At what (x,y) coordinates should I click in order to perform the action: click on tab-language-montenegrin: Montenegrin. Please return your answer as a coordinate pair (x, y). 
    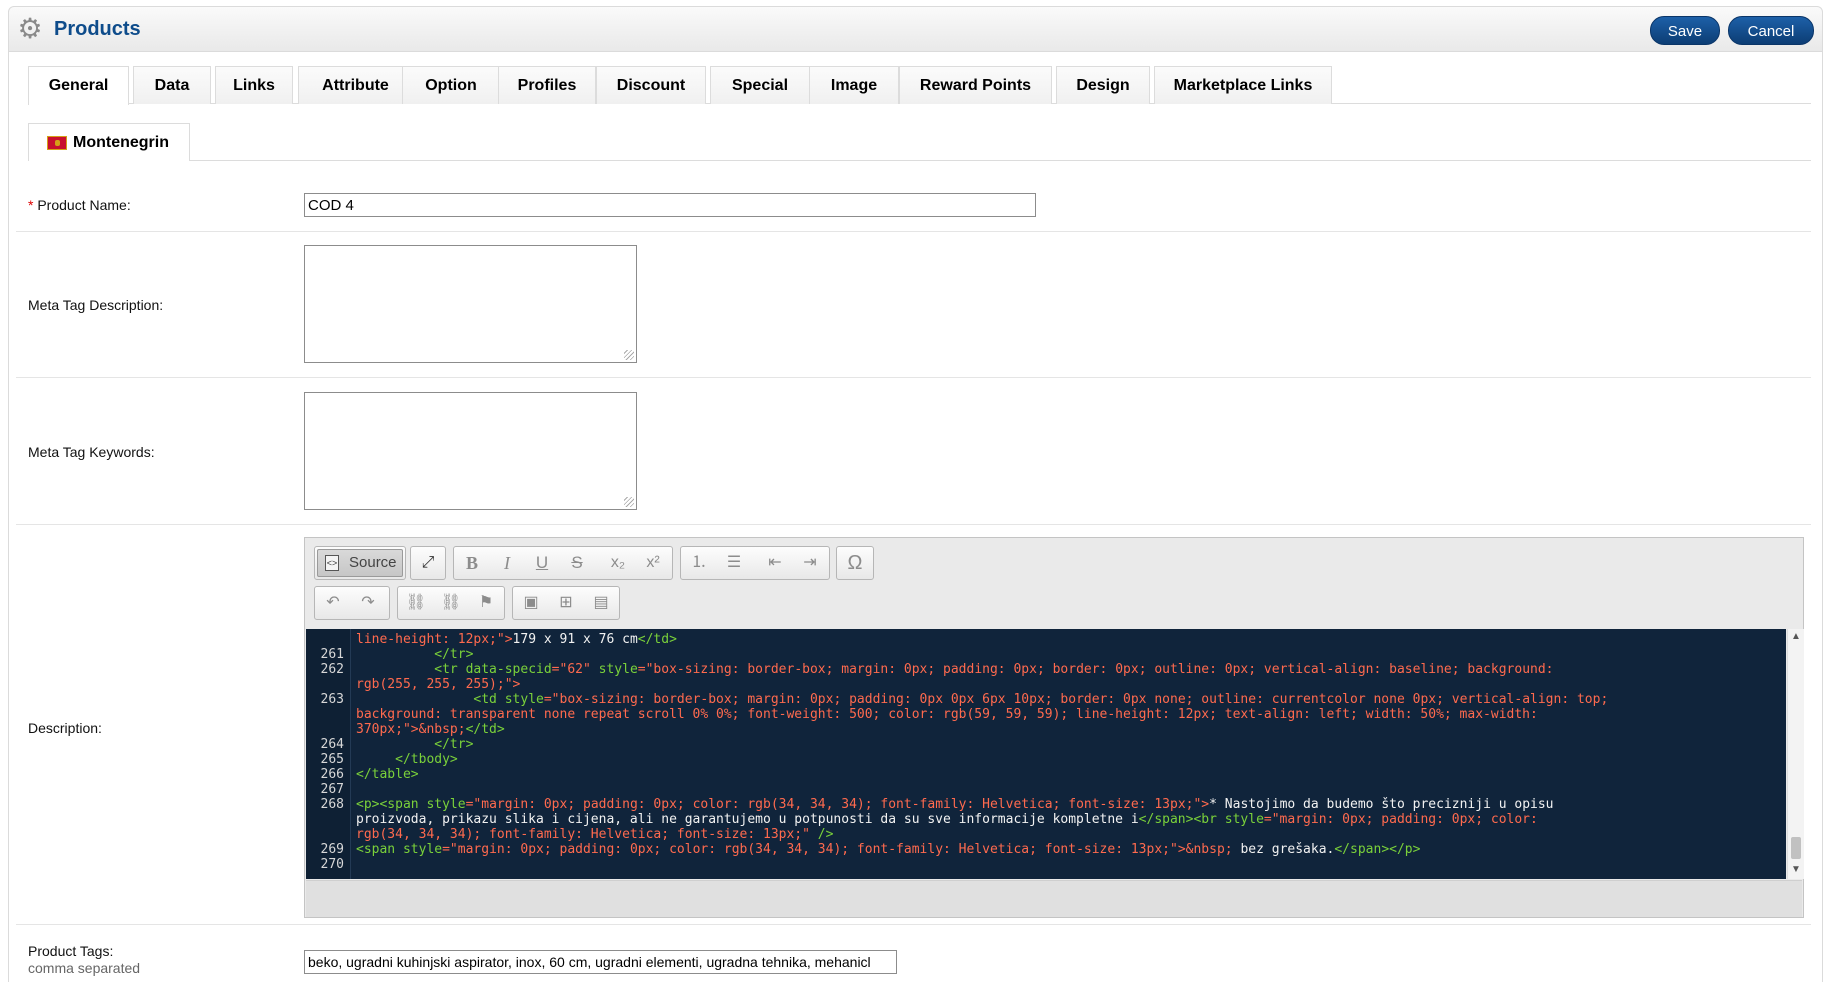
    Looking at the image, I should click on (109, 142).